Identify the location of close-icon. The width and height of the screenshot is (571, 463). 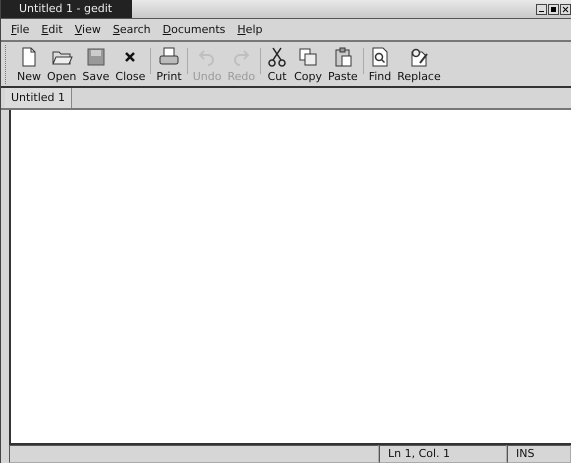
(565, 9).